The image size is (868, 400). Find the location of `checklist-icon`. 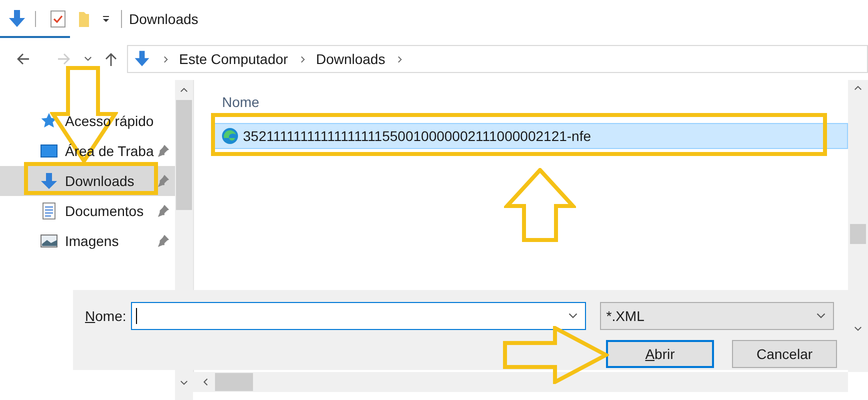

checklist-icon is located at coordinates (58, 19).